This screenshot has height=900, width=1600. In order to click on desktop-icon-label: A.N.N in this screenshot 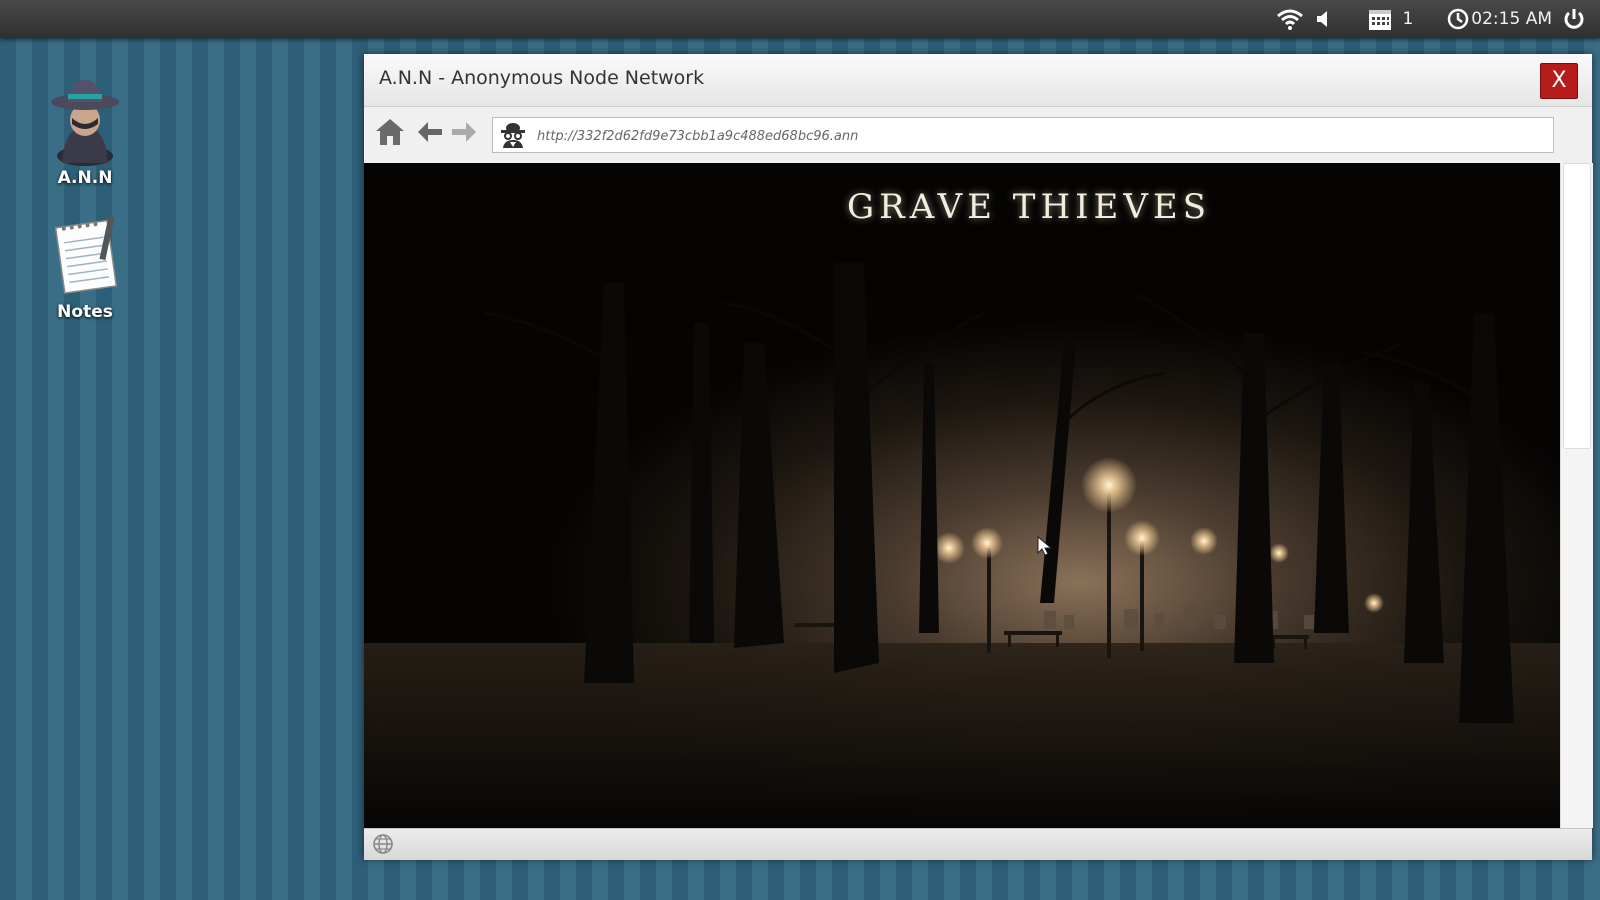, I will do `click(85, 178)`.